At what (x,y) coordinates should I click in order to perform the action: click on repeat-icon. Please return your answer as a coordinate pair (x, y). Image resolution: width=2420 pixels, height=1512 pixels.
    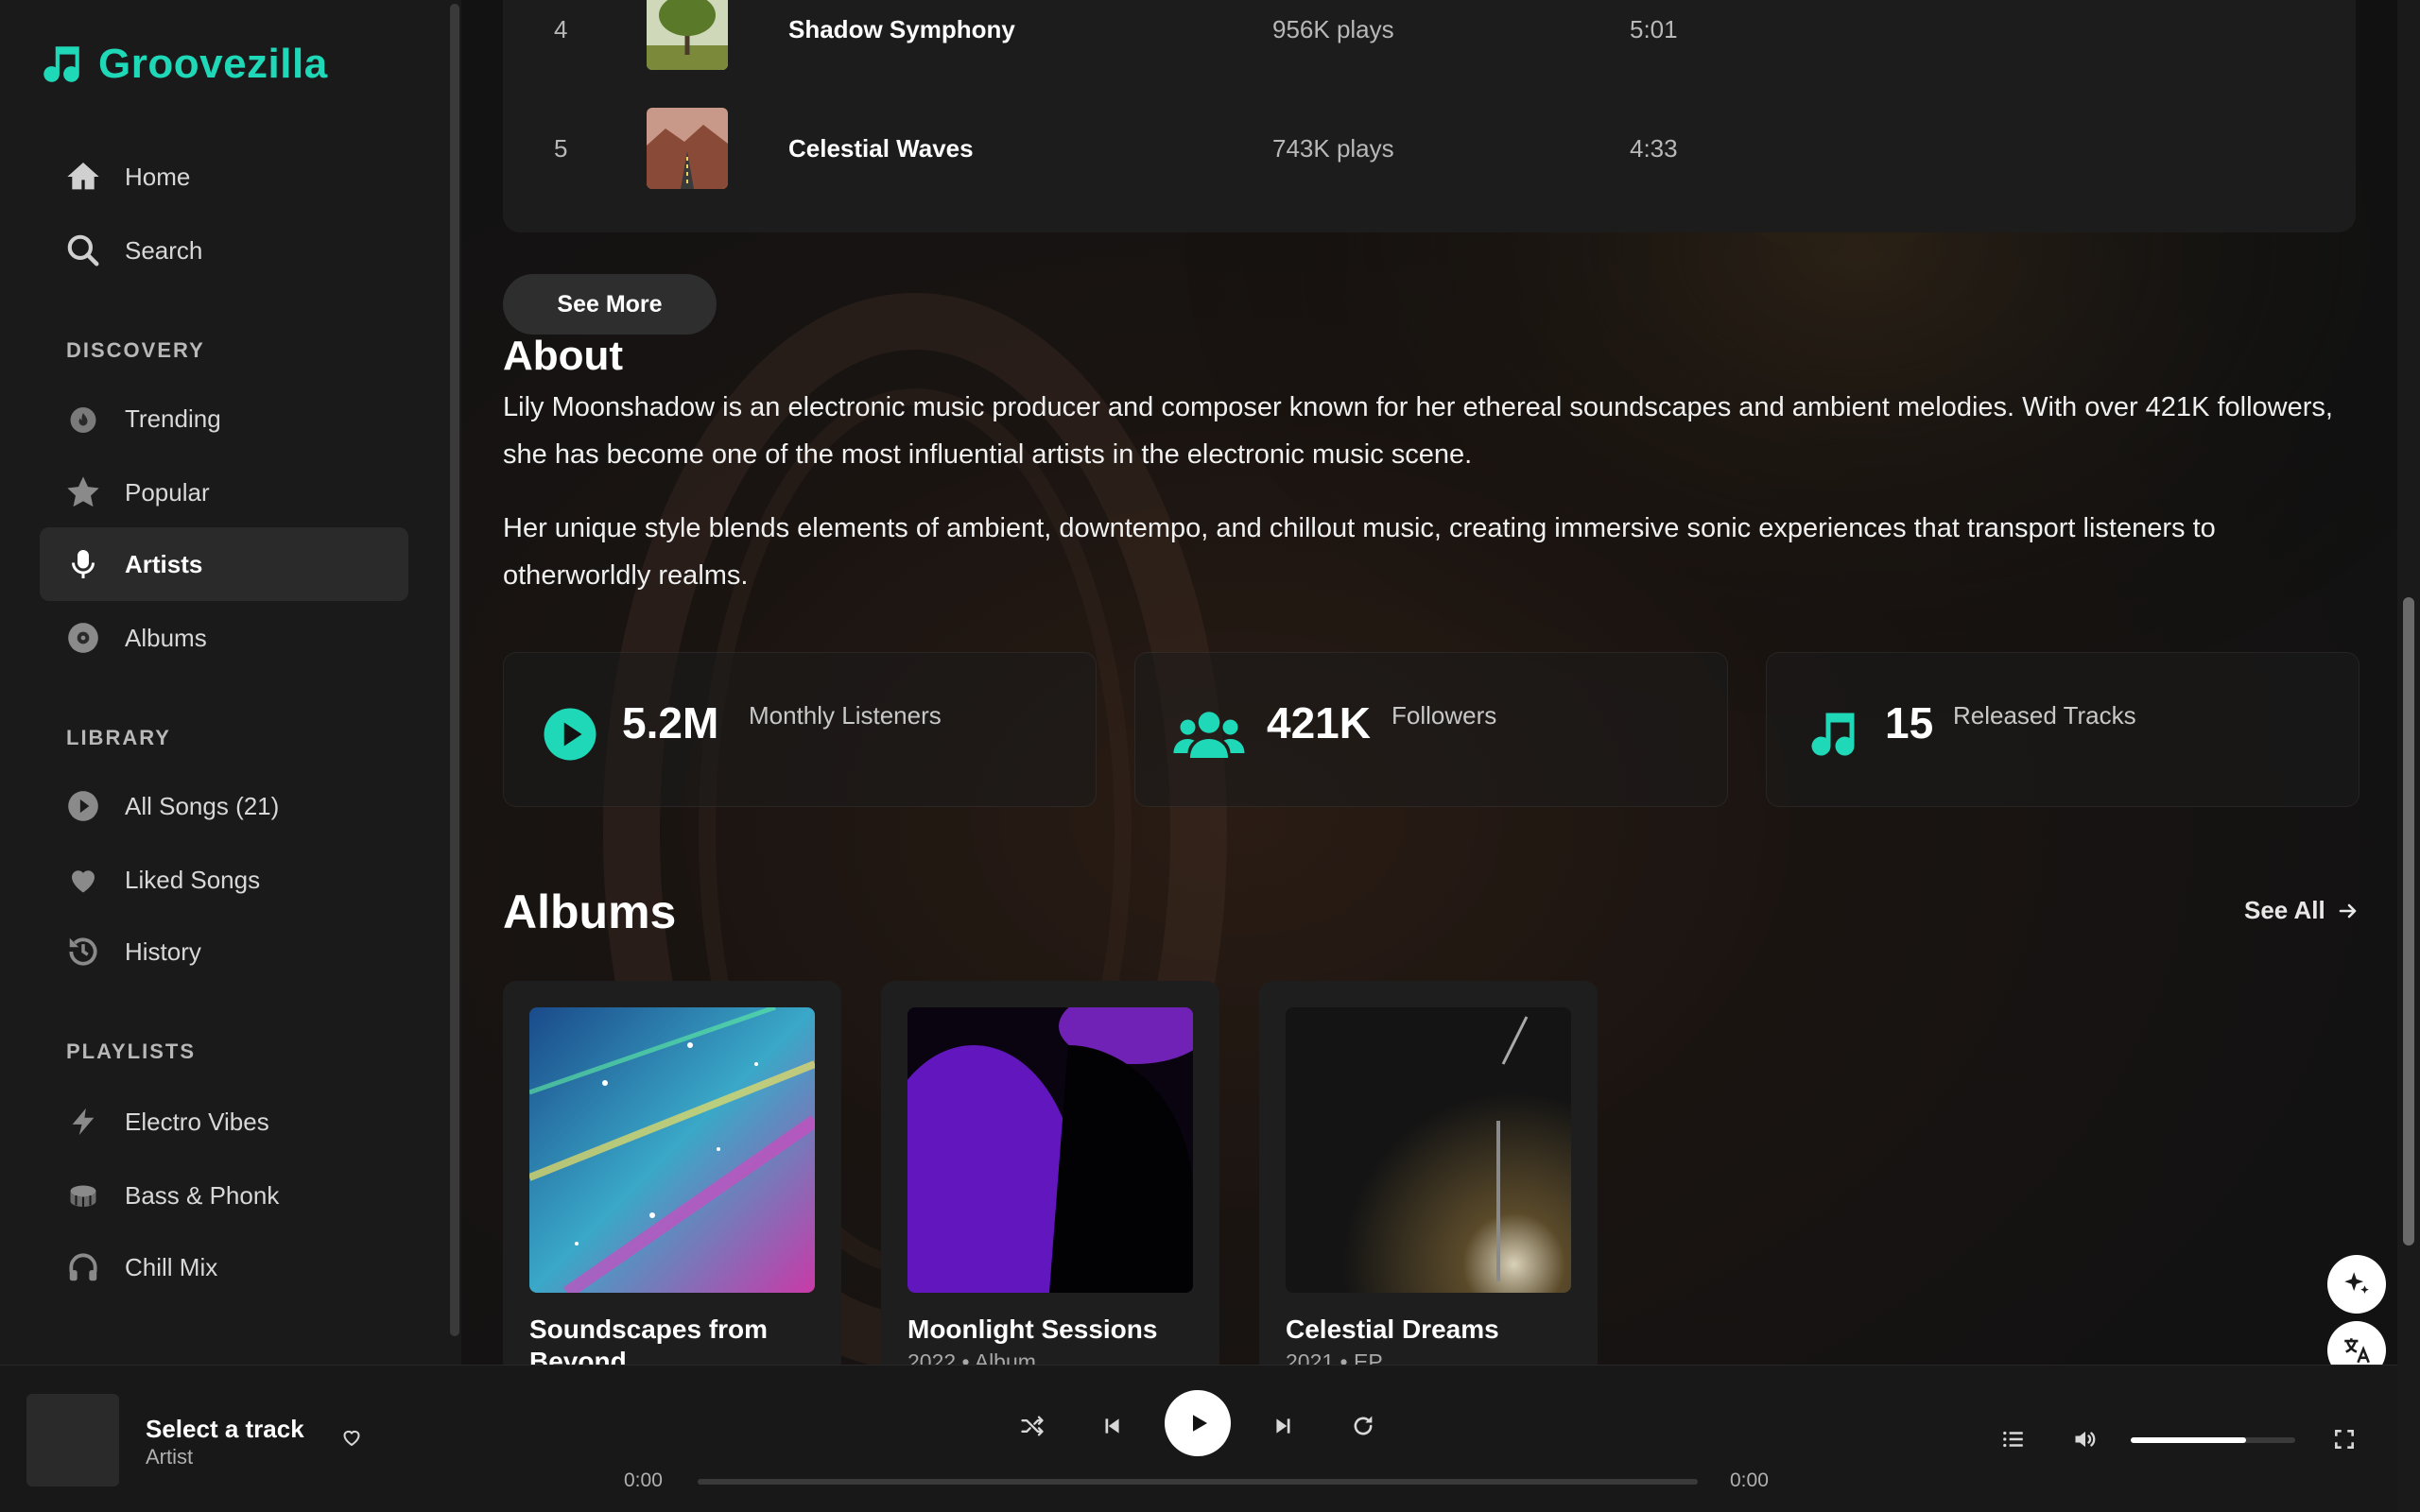
    Looking at the image, I should click on (1363, 1425).